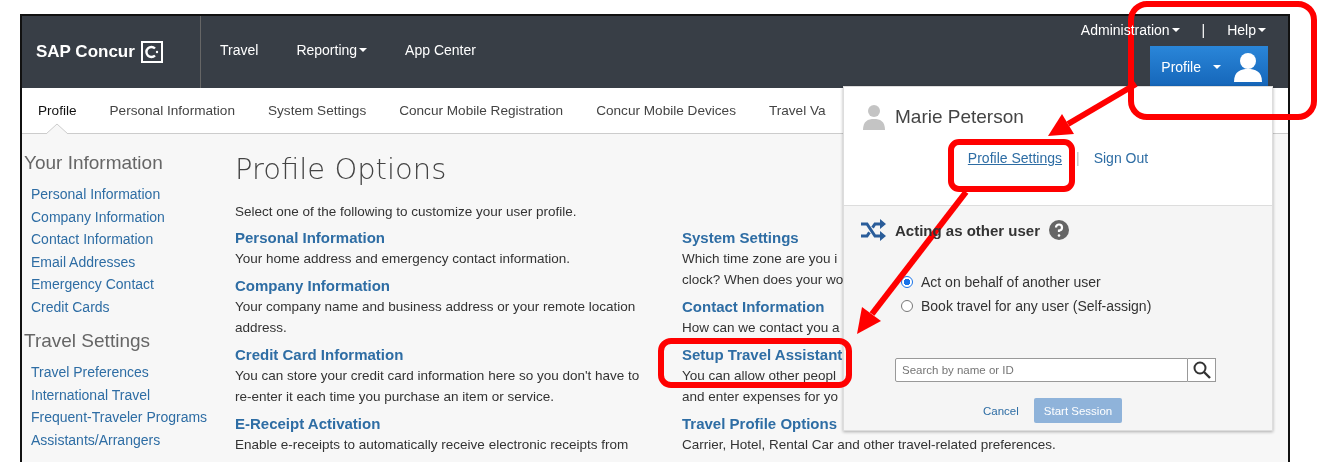 This screenshot has height=462, width=1317. I want to click on help-icon, so click(1059, 230).